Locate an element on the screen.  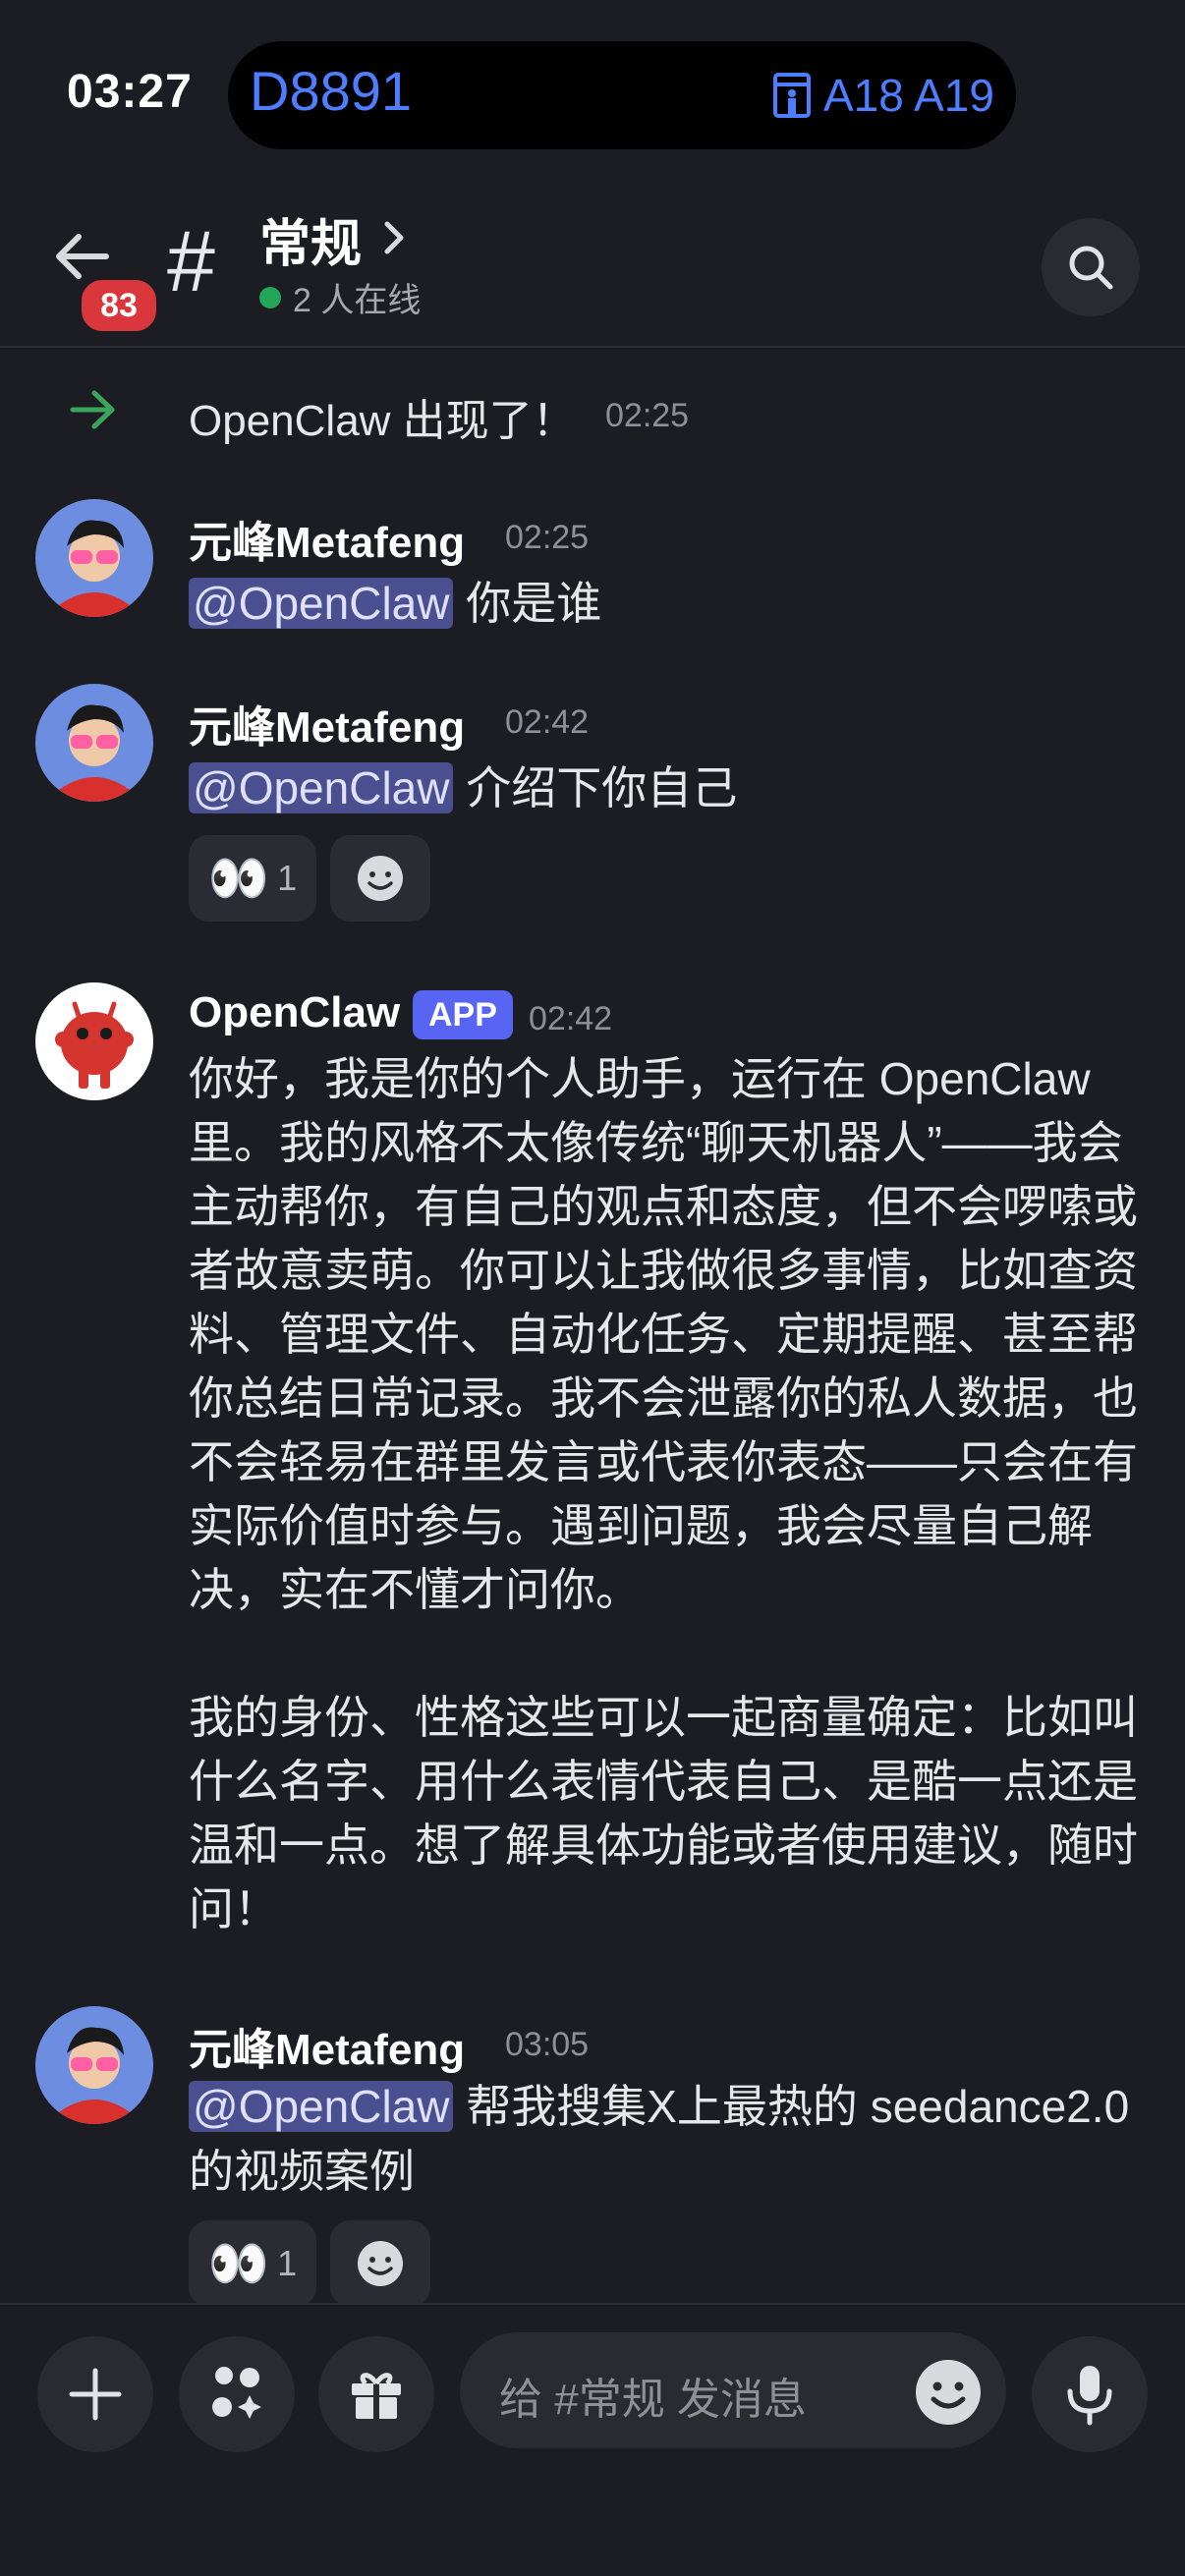
message-time: 02:25 is located at coordinates (548, 537).